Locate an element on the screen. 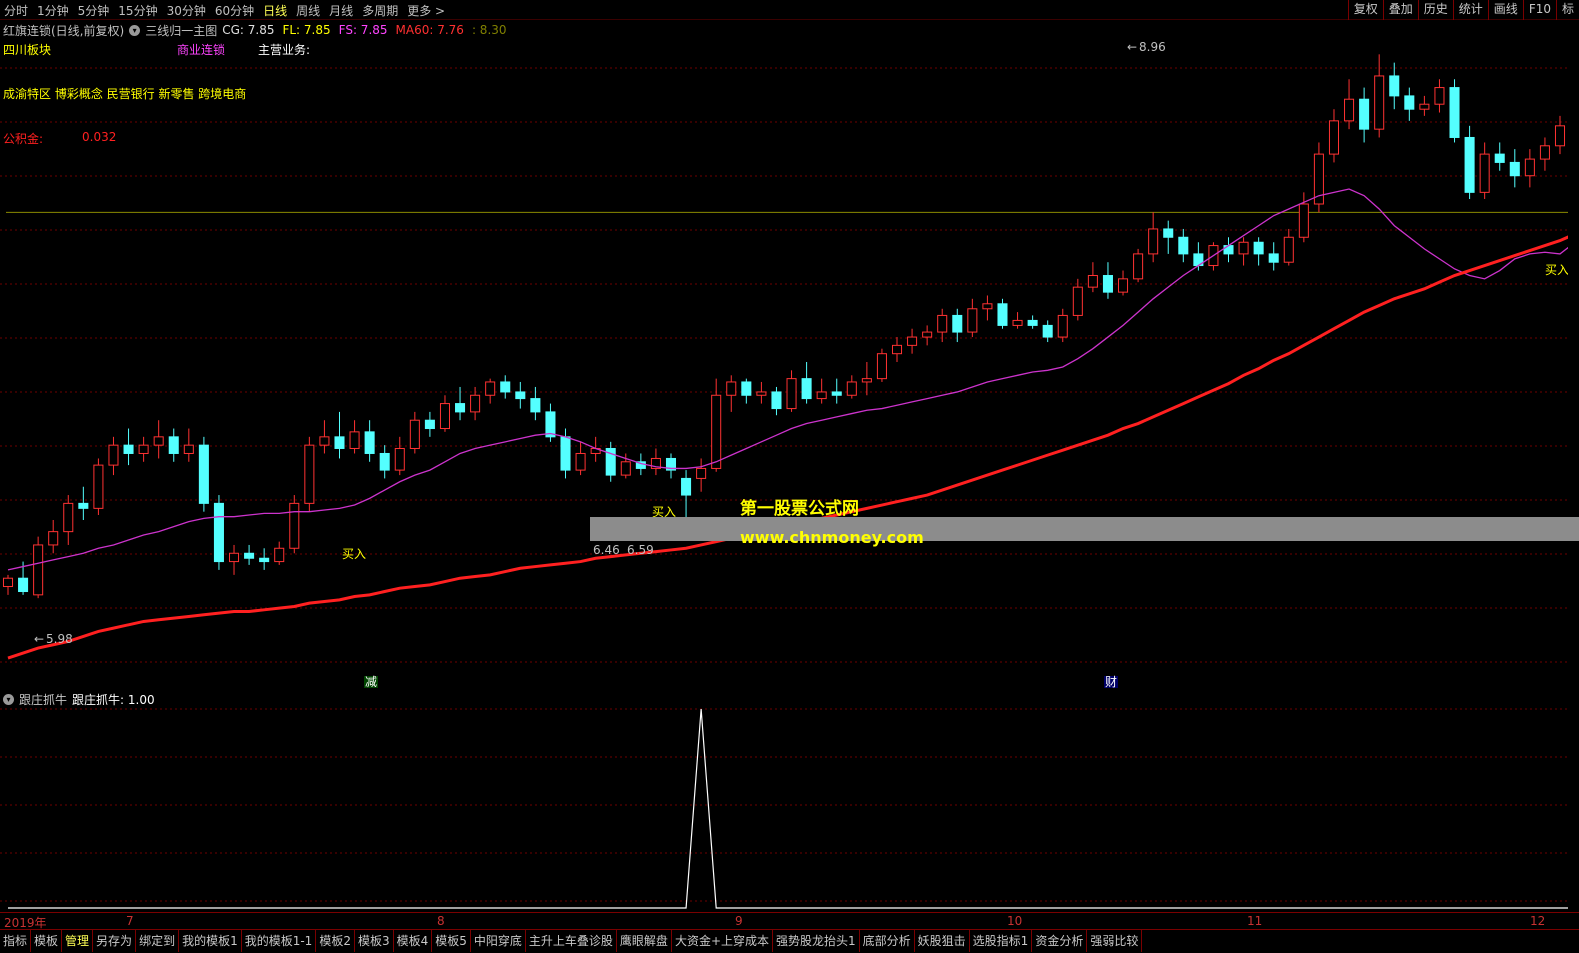  template-tab-3: 另存为 is located at coordinates (115, 941).